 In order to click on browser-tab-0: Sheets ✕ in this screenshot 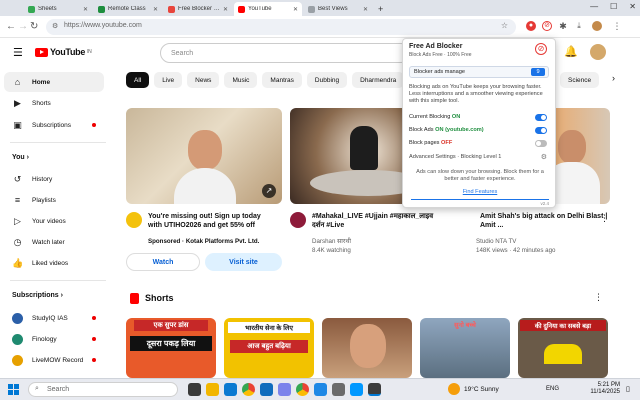, I will do `click(58, 9)`.